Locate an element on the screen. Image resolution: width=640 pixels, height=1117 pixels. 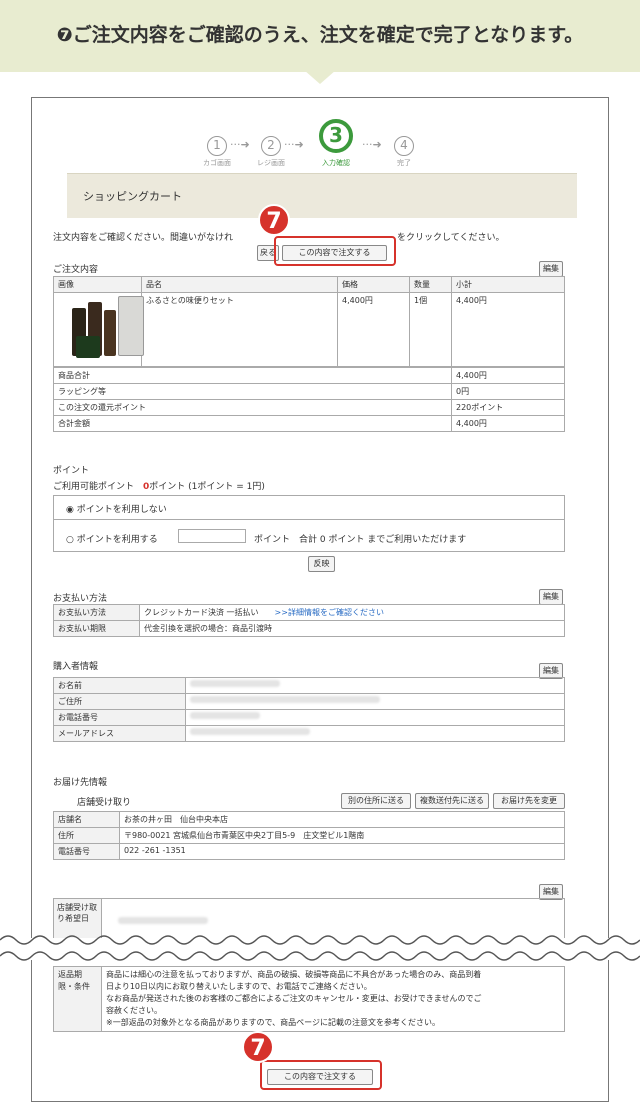
col-qty: 数量 is located at coordinates (430, 284).